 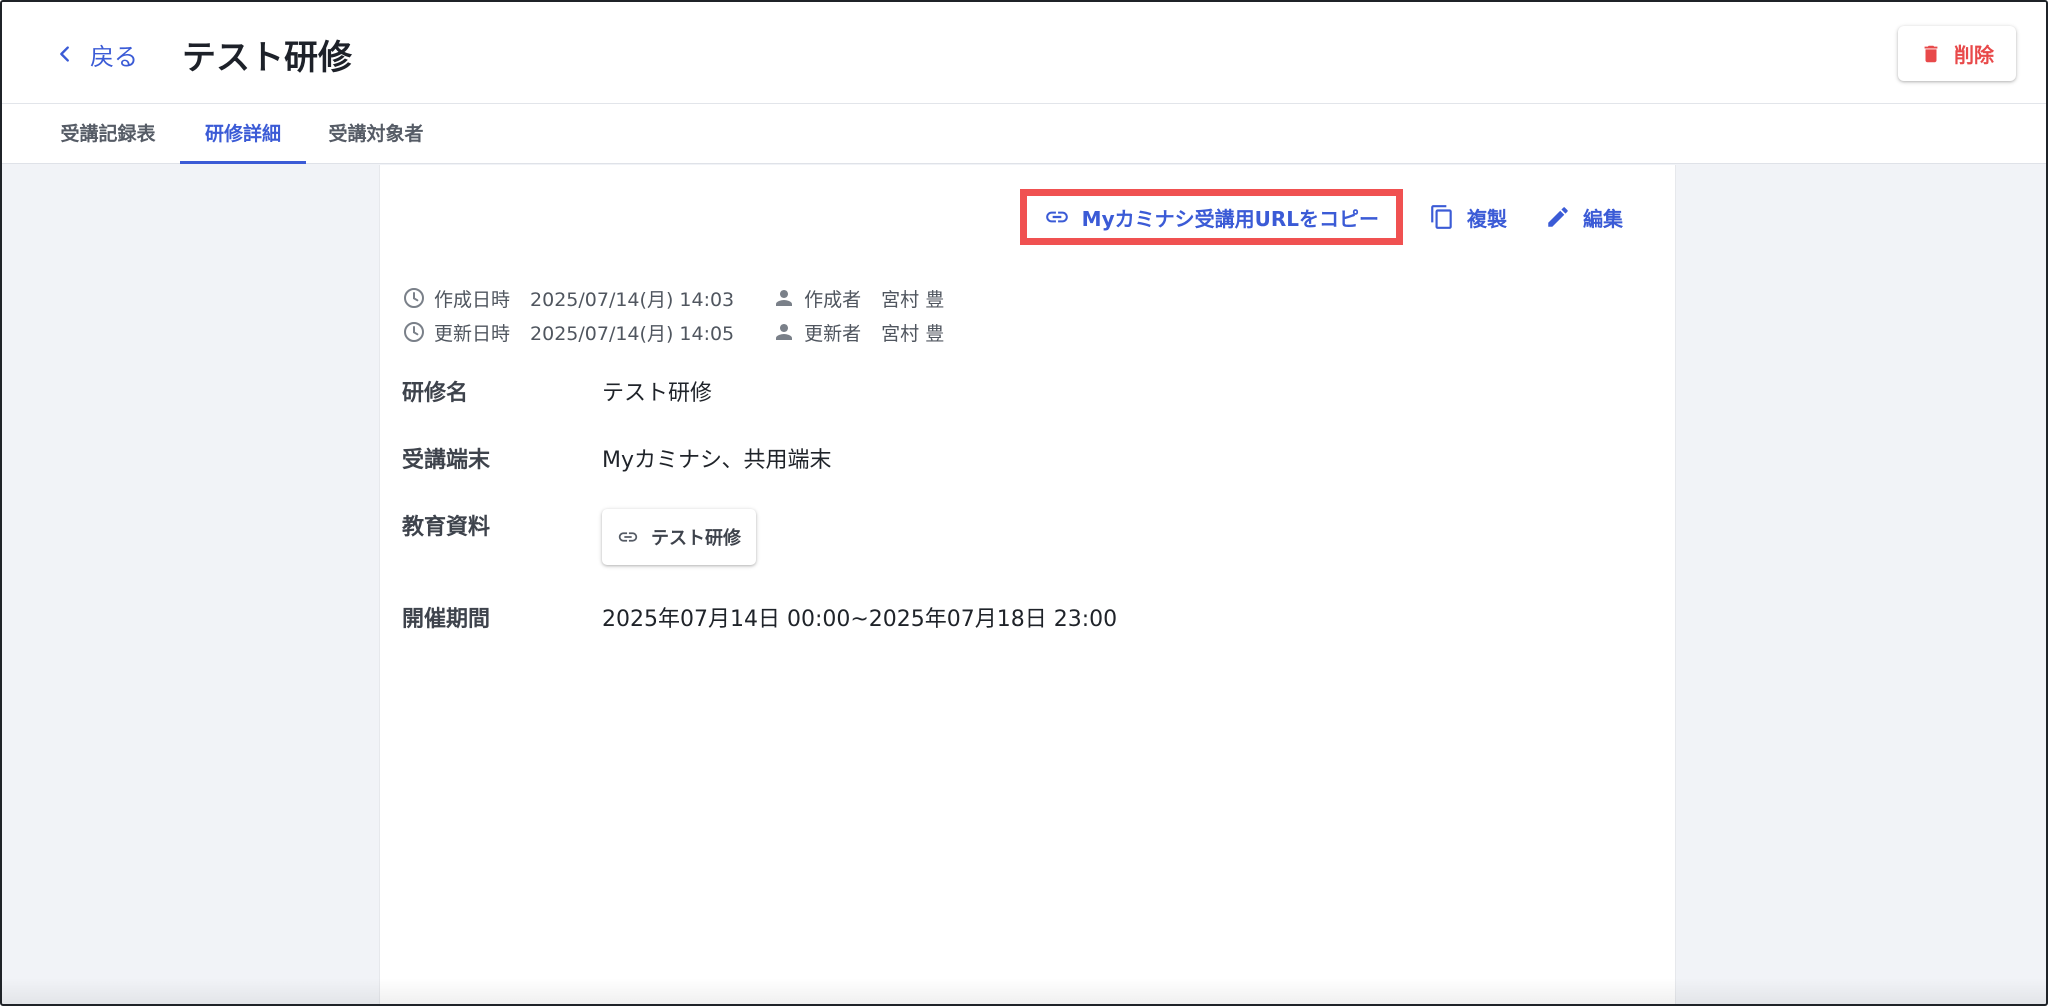 What do you see at coordinates (1024, 991) in the screenshot?
I see `bottom-fade` at bounding box center [1024, 991].